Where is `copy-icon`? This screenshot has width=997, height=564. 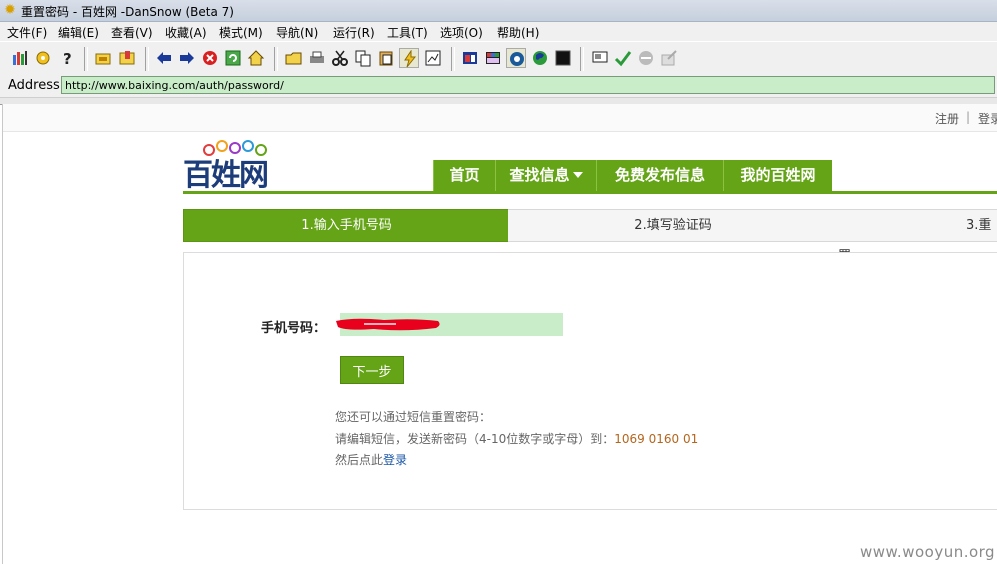 copy-icon is located at coordinates (363, 58).